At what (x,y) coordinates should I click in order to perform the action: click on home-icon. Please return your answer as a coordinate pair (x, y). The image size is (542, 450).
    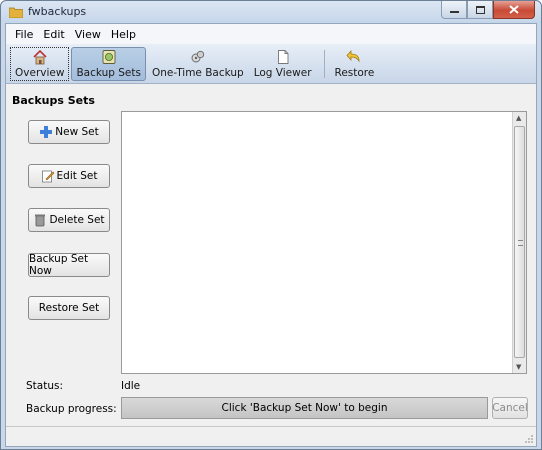
    Looking at the image, I should click on (40, 56).